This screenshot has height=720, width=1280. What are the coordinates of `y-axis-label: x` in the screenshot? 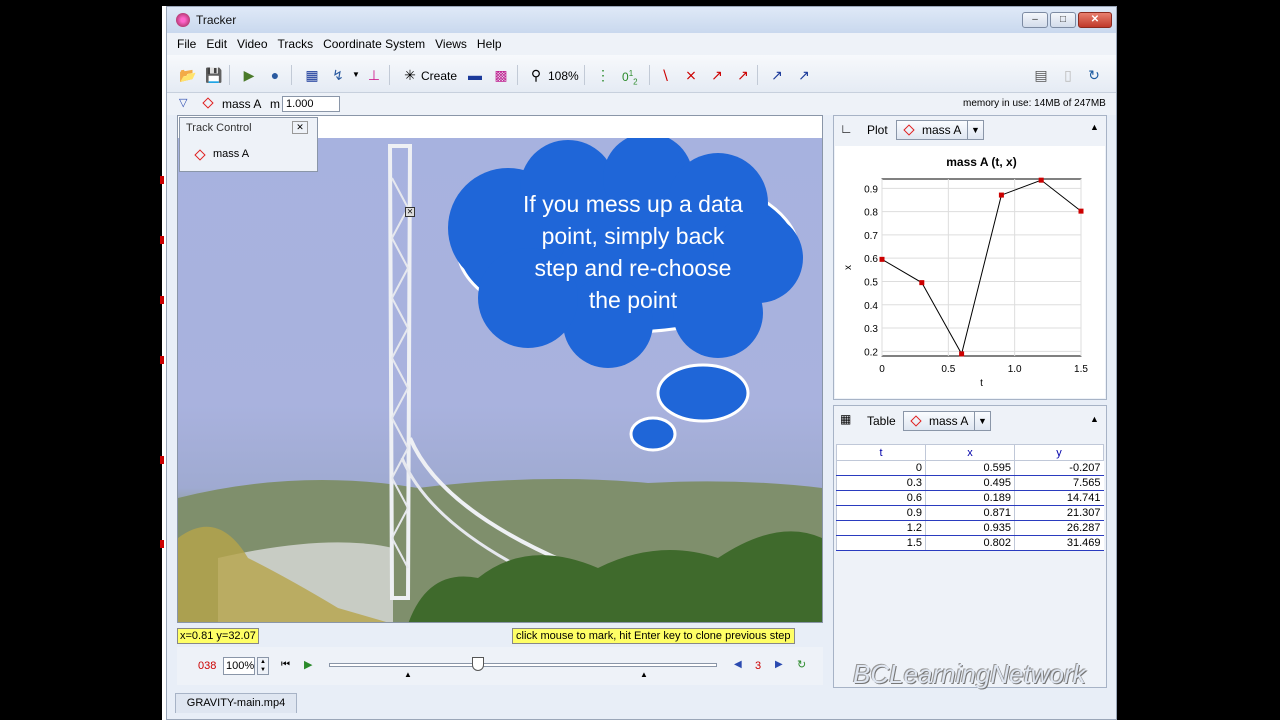 It's located at (848, 267).